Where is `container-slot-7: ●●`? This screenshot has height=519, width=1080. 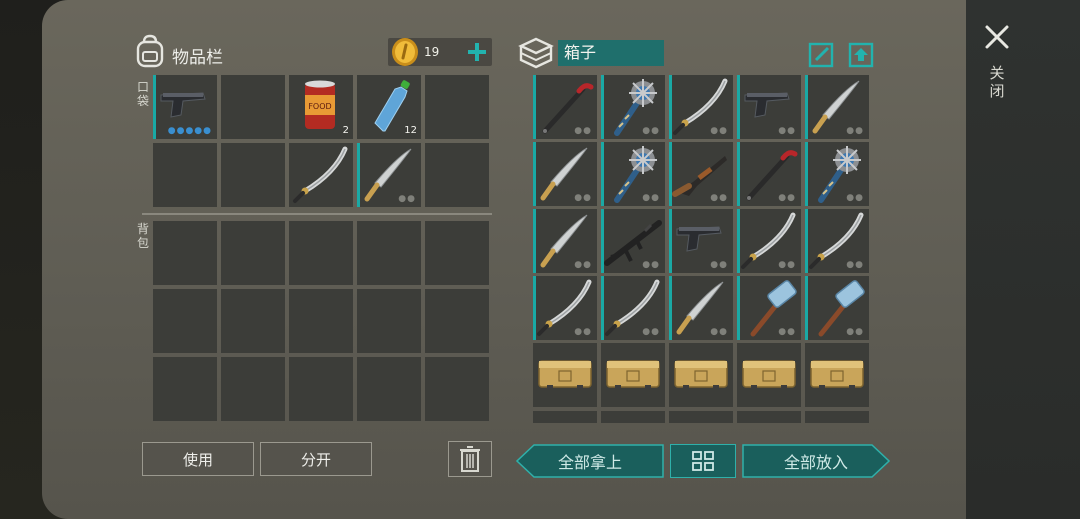 container-slot-7: ●● is located at coordinates (633, 174).